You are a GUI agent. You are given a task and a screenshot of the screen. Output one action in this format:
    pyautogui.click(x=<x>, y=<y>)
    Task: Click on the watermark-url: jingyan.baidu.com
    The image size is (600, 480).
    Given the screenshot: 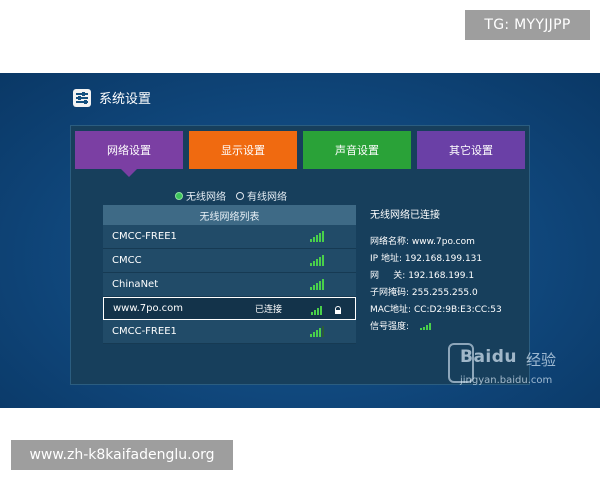 What is the action you would take?
    pyautogui.click(x=506, y=380)
    